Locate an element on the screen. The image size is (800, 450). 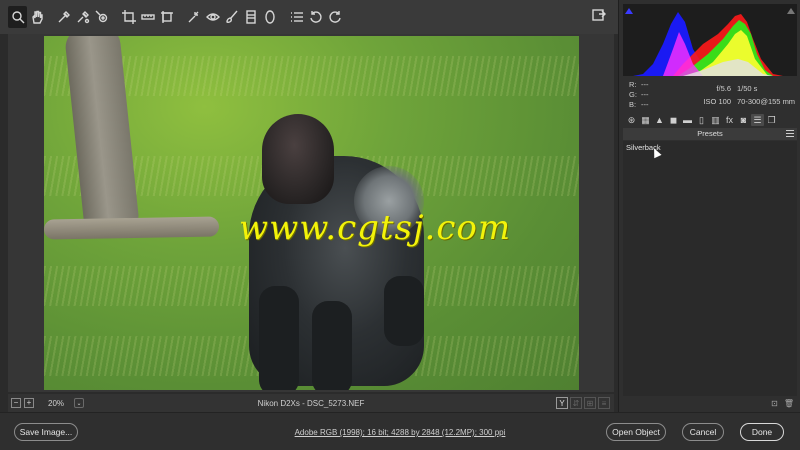
g-value: --- is located at coordinates (645, 94).